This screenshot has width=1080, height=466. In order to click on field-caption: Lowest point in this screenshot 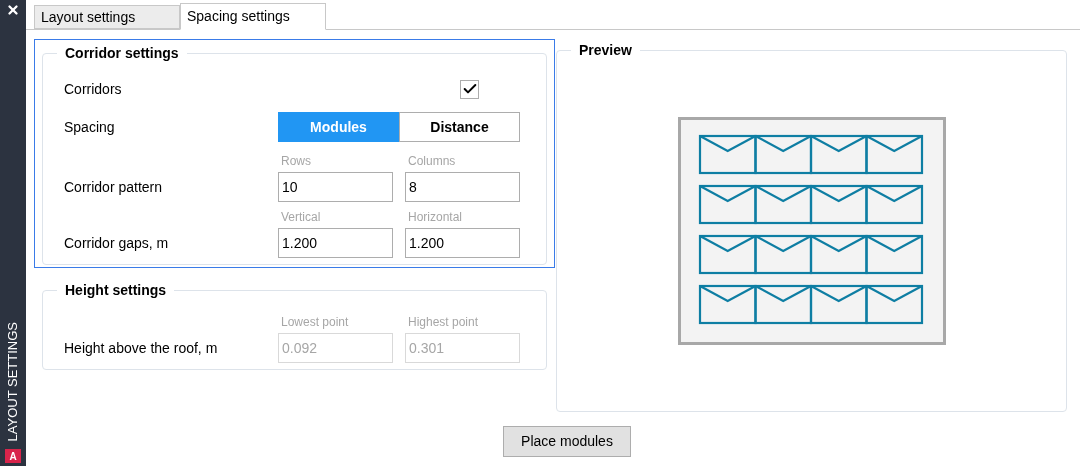, I will do `click(315, 322)`.